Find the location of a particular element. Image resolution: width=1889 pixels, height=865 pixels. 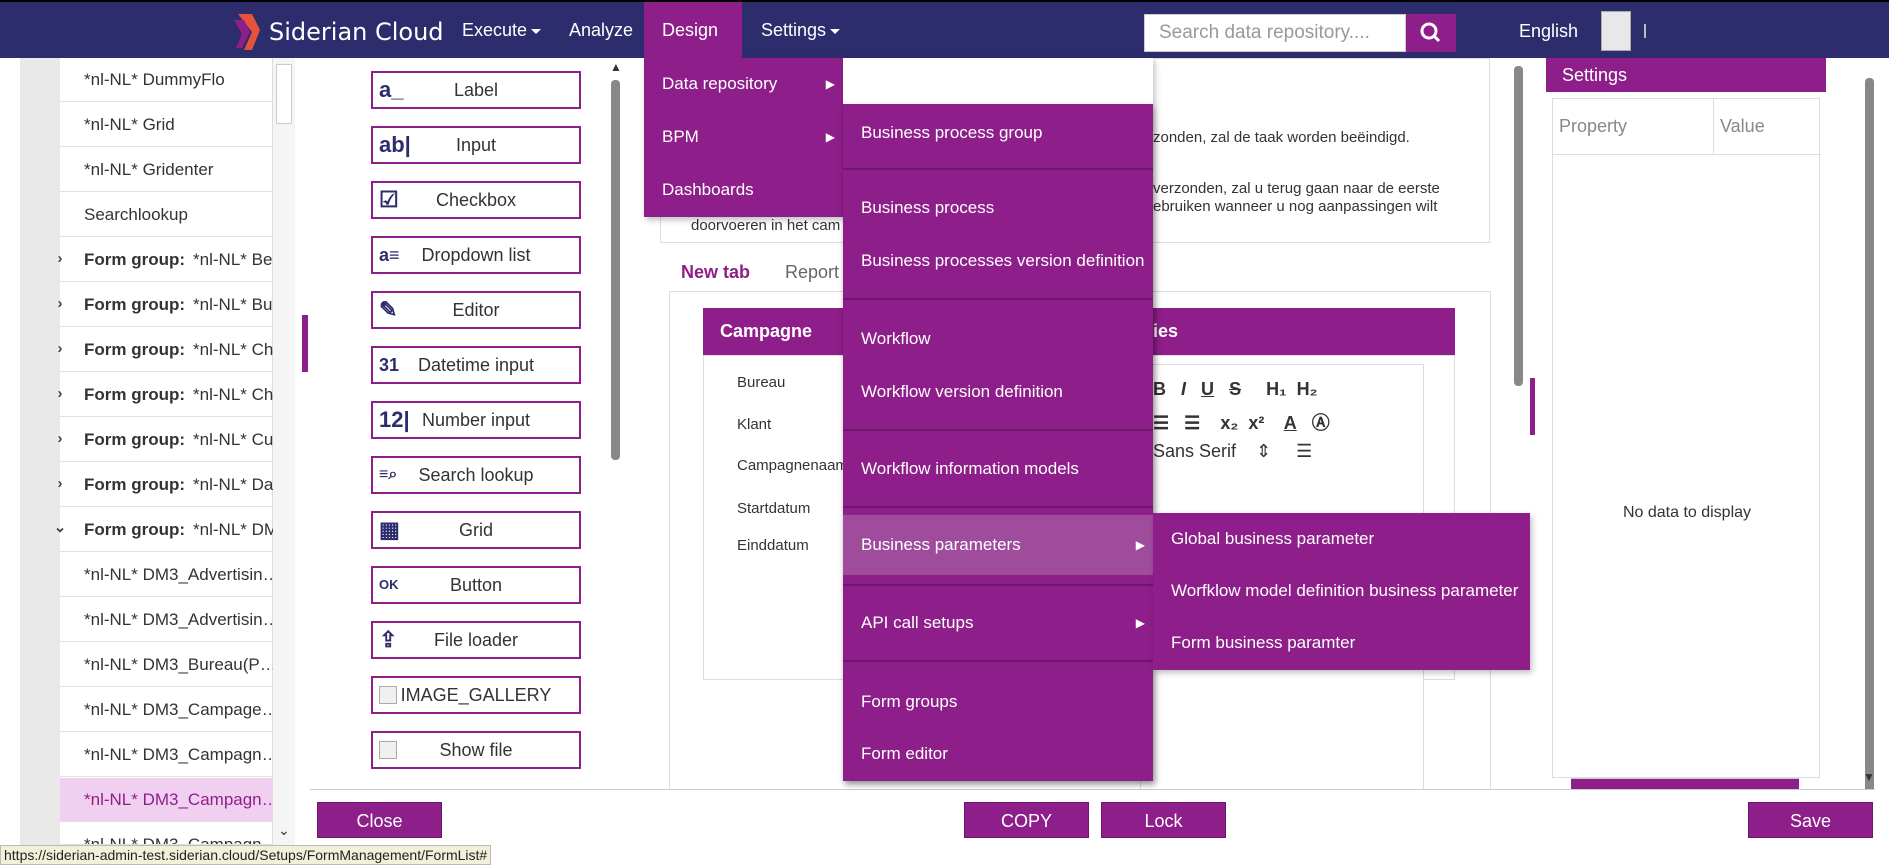

palette-image-gallery: IMAGE_GALLERY is located at coordinates (476, 695).